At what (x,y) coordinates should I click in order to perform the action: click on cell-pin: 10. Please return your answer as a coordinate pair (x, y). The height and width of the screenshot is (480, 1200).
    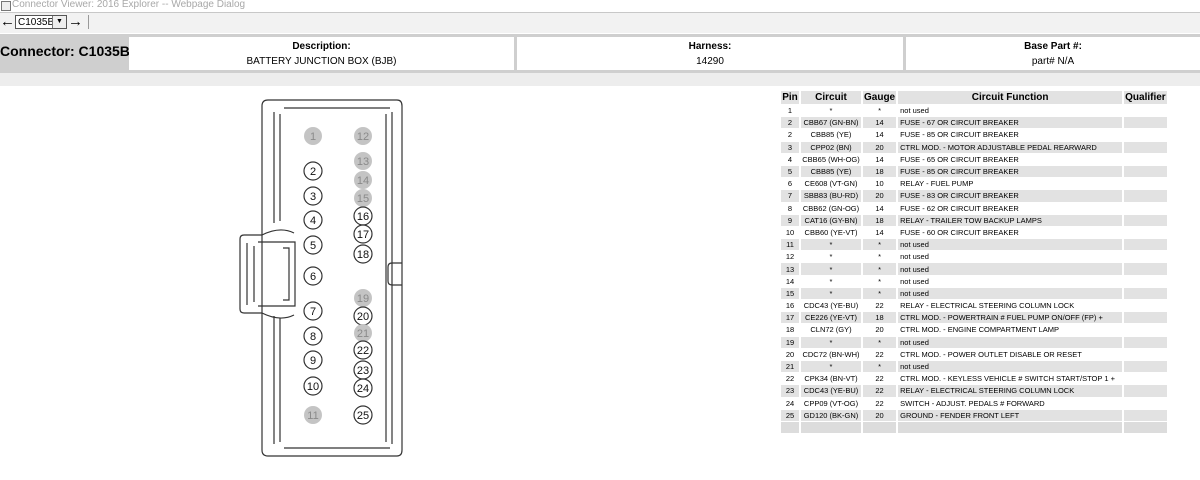
    Looking at the image, I should click on (790, 232).